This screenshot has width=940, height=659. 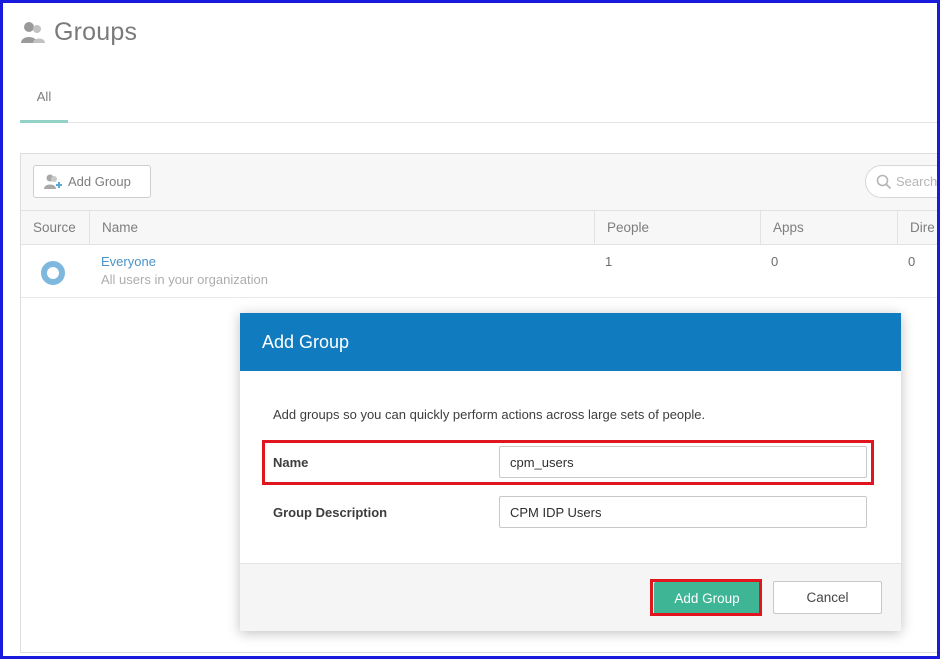 I want to click on name-field, so click(x=683, y=462).